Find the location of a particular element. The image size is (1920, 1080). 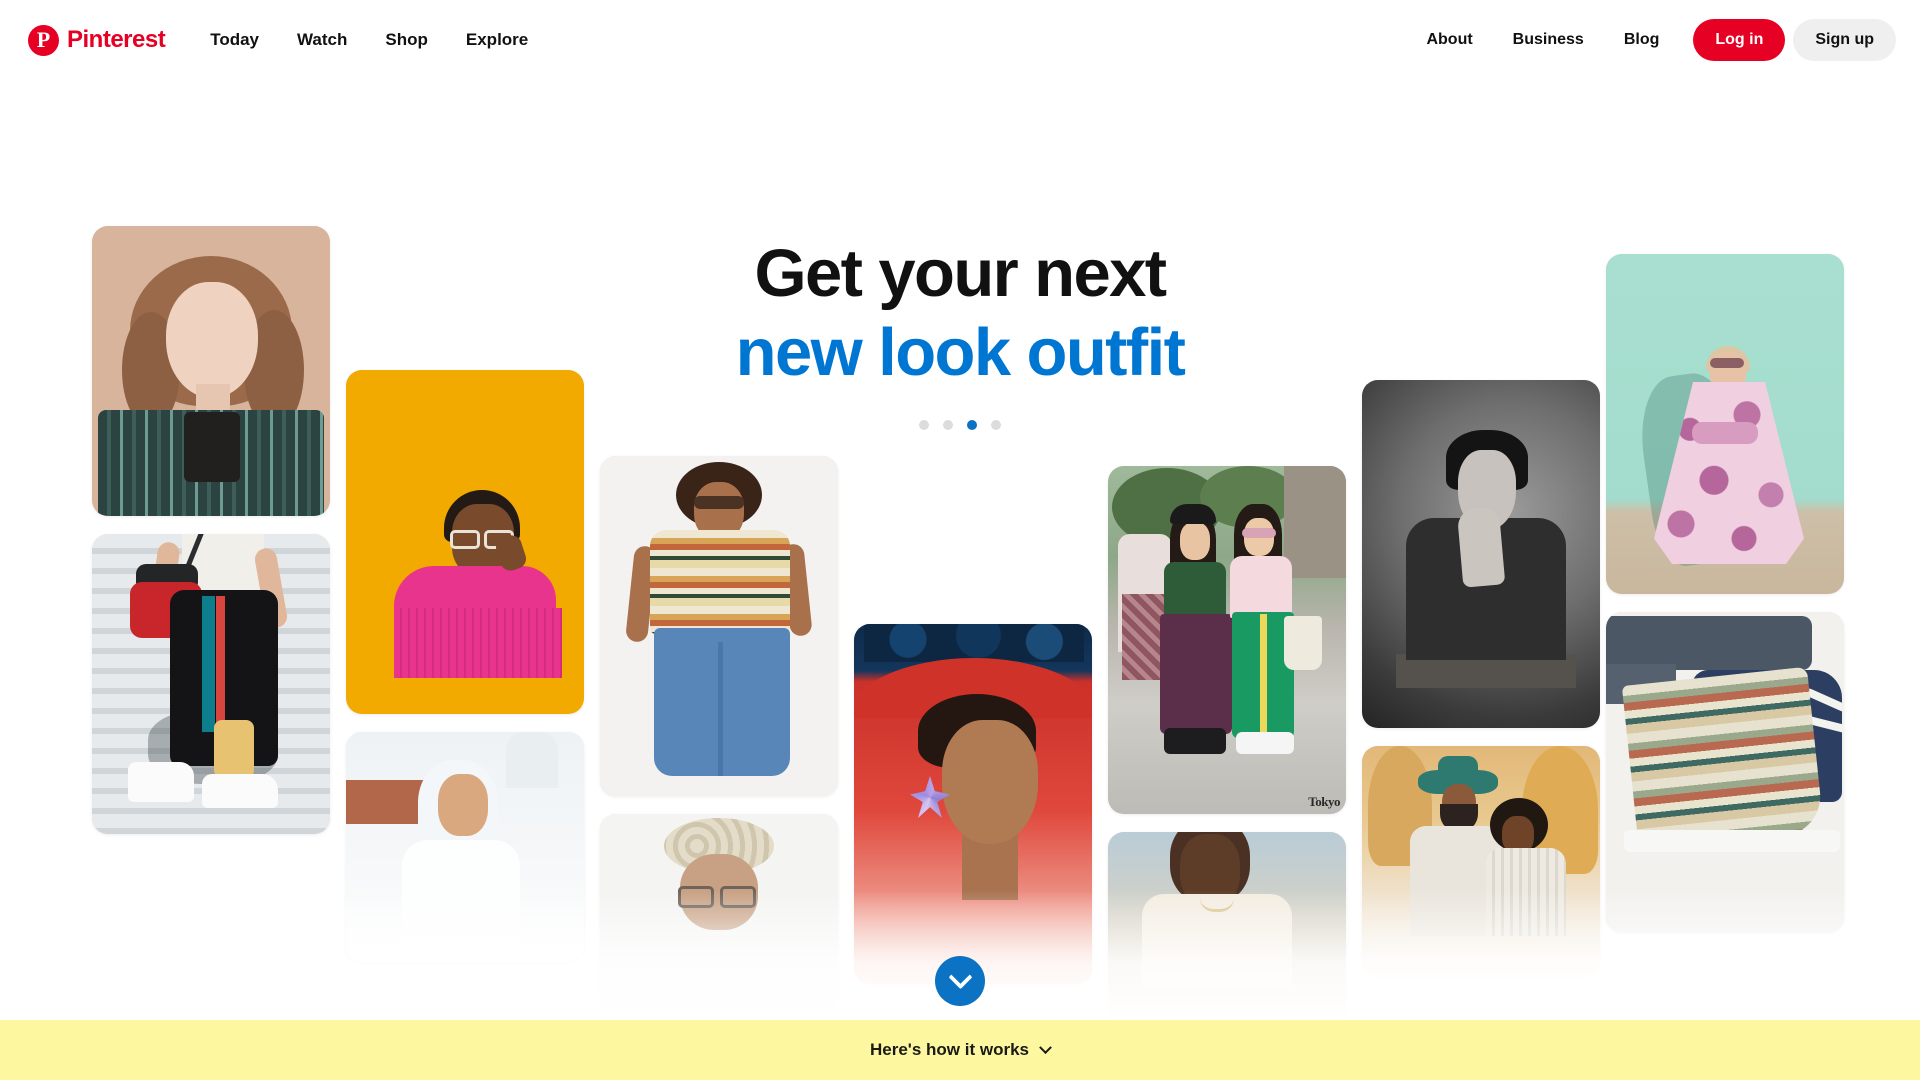

secondary-nav: About Business Blog Log in Sign up is located at coordinates (1651, 40).